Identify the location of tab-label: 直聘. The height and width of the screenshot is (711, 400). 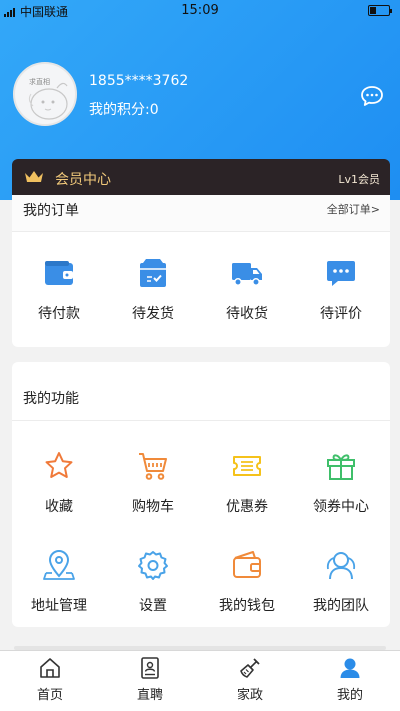
(149, 695).